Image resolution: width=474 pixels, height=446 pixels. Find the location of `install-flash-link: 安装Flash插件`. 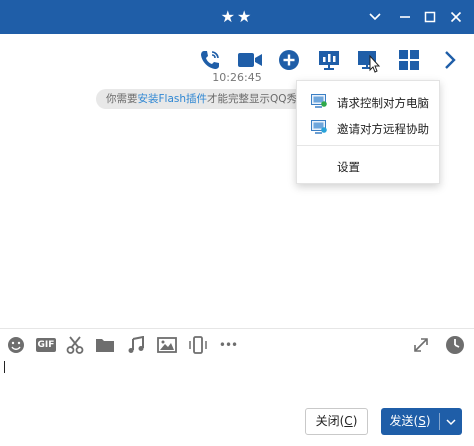

install-flash-link: 安装Flash插件 is located at coordinates (173, 99).